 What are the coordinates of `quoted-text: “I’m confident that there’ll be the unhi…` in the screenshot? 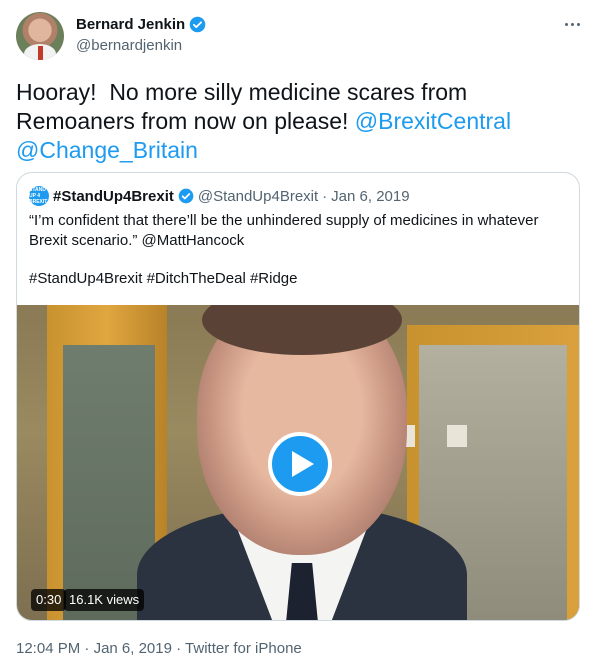 It's located at (284, 230).